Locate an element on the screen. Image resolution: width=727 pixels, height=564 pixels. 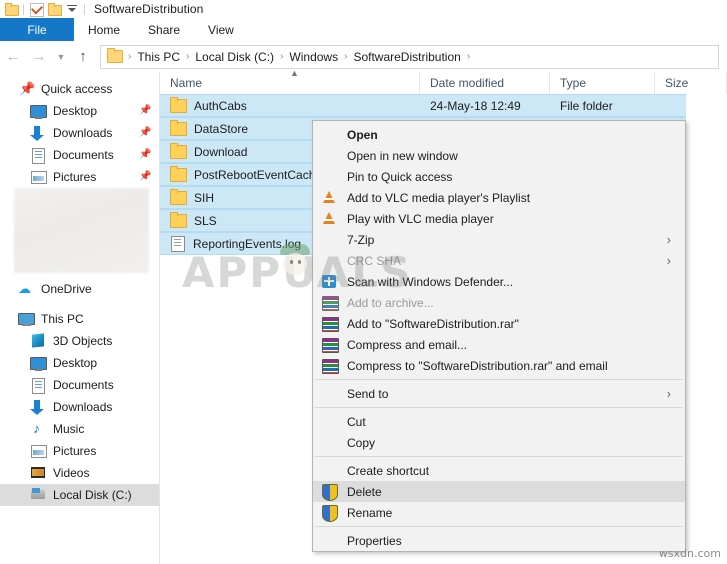
back-icon: ← is located at coordinates (13, 57).